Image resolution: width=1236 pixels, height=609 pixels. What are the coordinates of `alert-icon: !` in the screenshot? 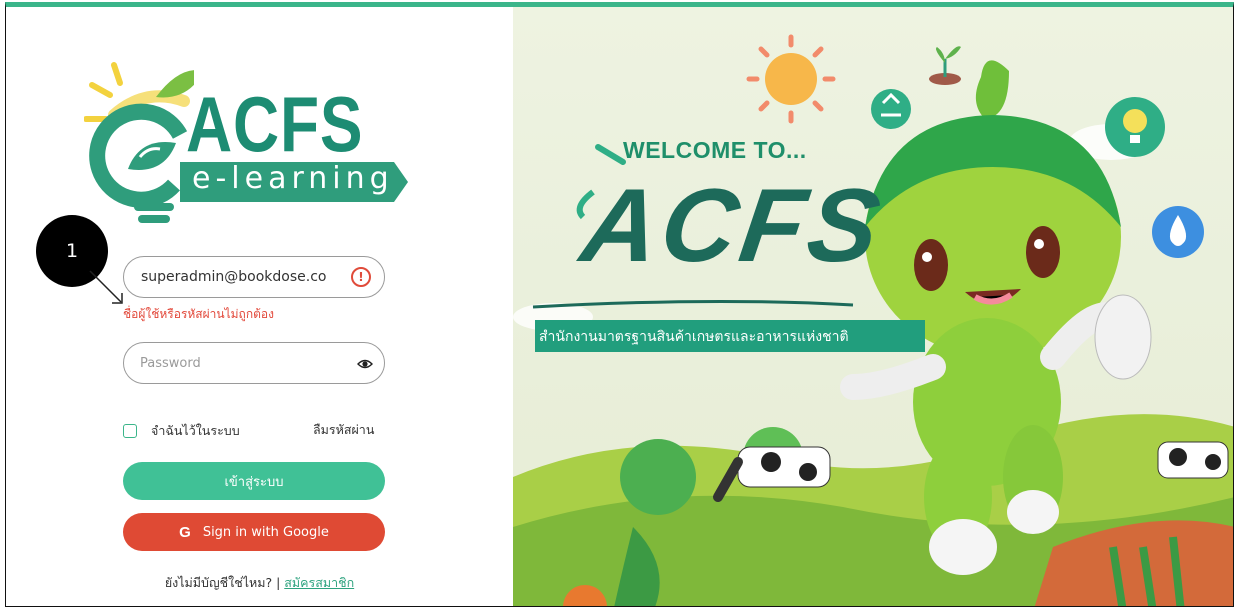 It's located at (361, 277).